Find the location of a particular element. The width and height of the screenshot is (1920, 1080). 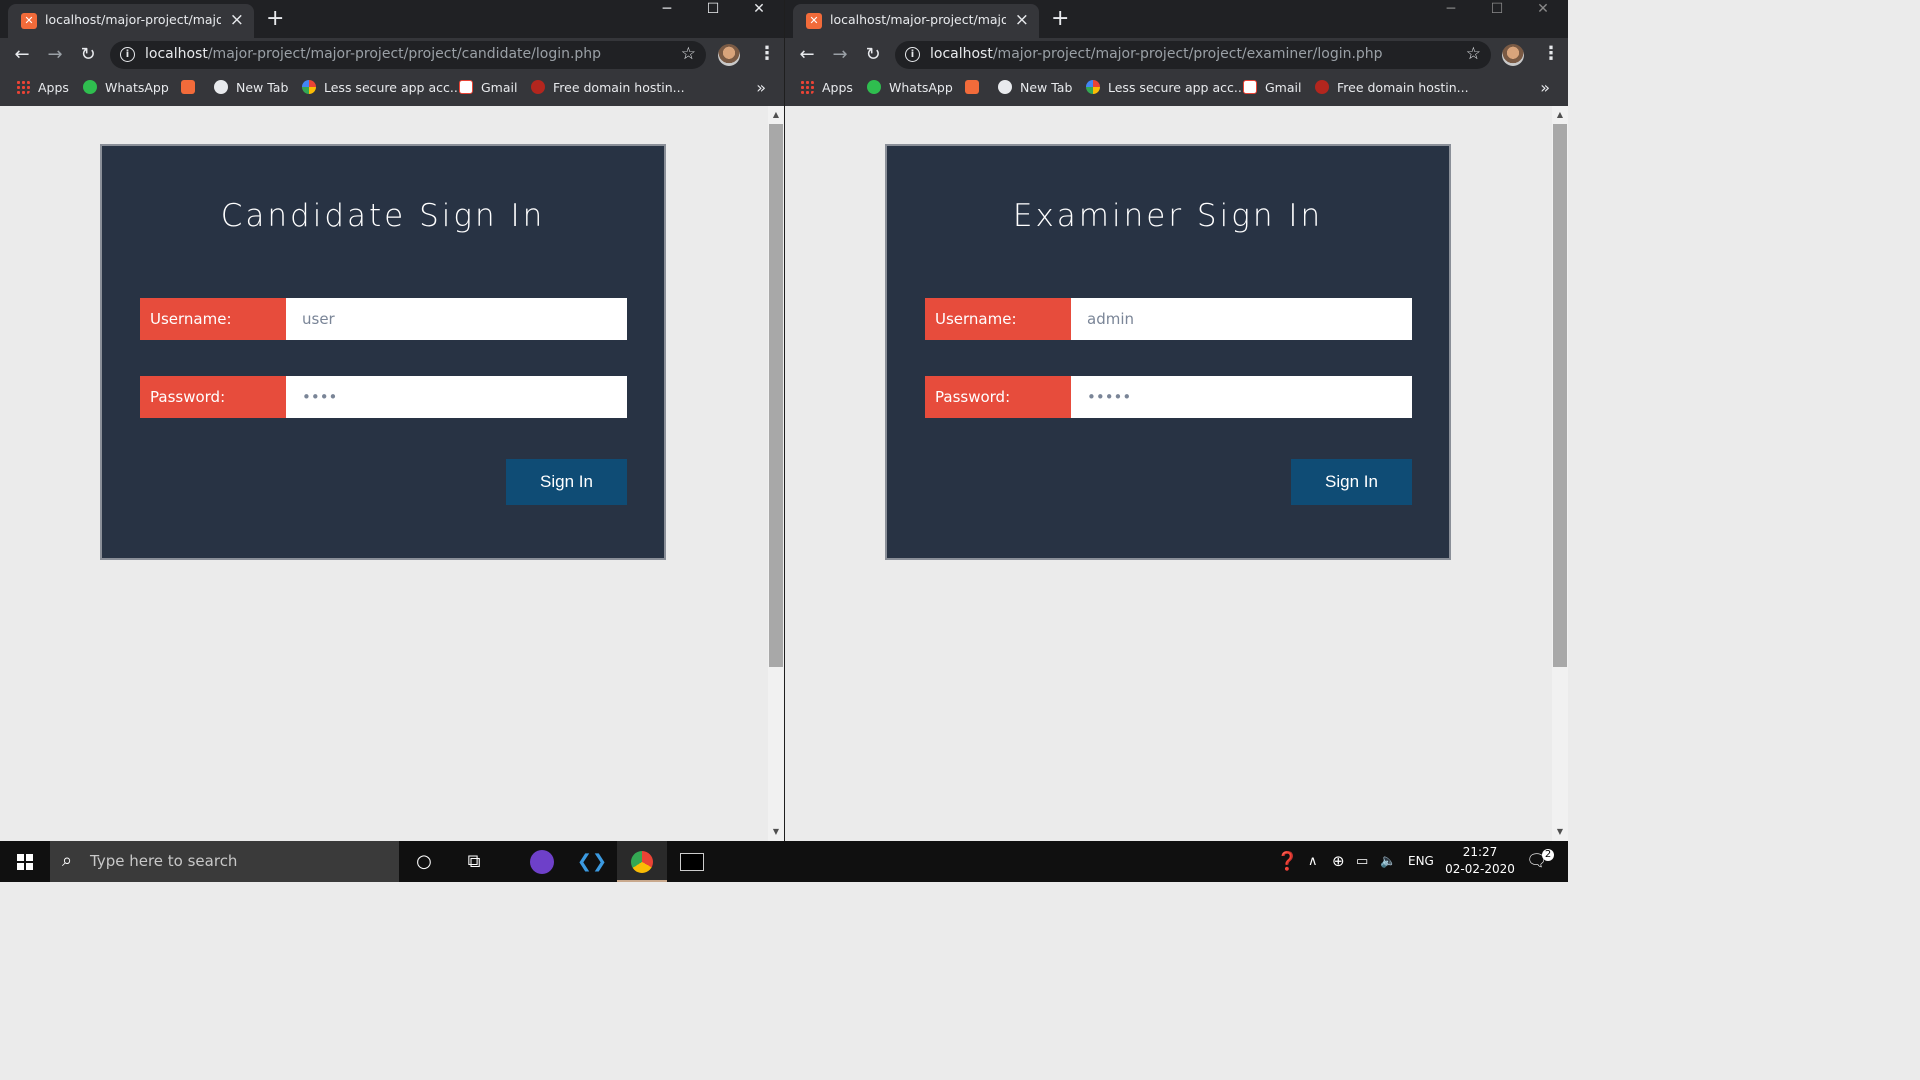

whatsapp-icon is located at coordinates (90, 87).